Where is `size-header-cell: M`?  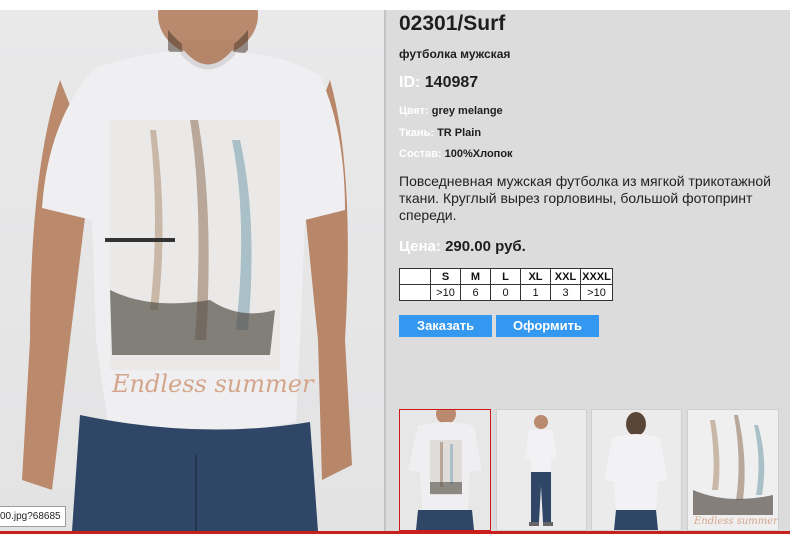 size-header-cell: M is located at coordinates (475, 276).